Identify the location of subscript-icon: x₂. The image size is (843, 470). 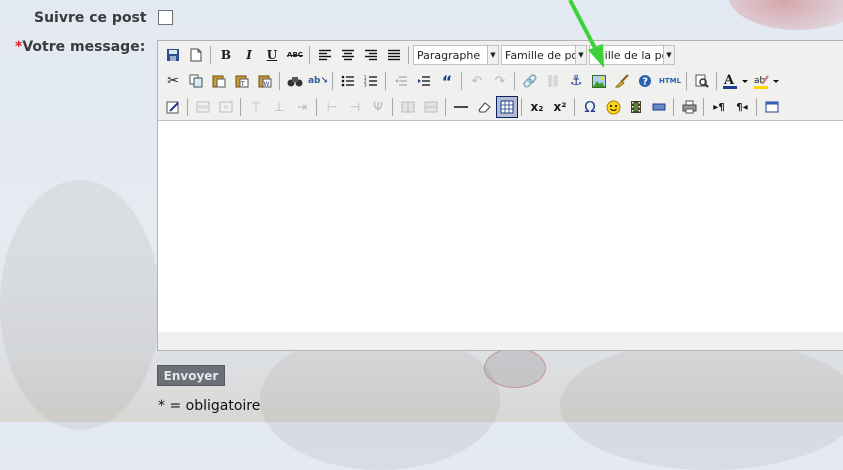
(537, 107).